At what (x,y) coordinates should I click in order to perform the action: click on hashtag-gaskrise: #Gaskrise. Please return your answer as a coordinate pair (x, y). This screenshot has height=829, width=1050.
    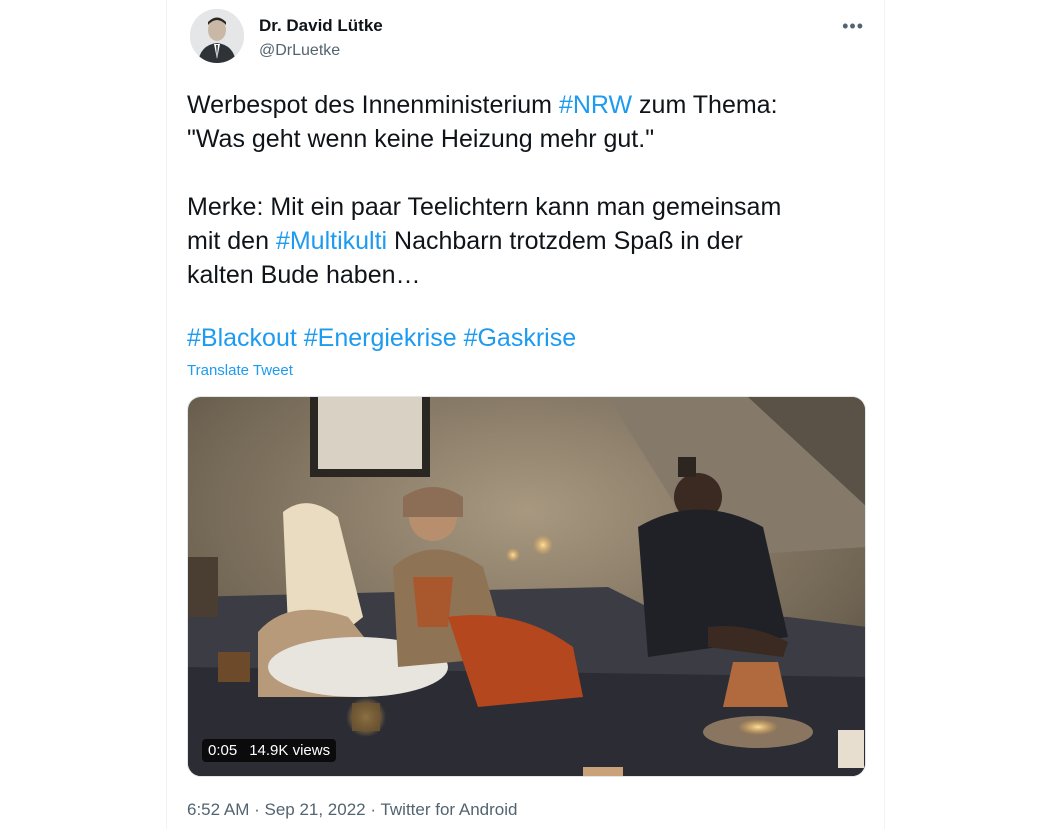
    Looking at the image, I should click on (520, 338).